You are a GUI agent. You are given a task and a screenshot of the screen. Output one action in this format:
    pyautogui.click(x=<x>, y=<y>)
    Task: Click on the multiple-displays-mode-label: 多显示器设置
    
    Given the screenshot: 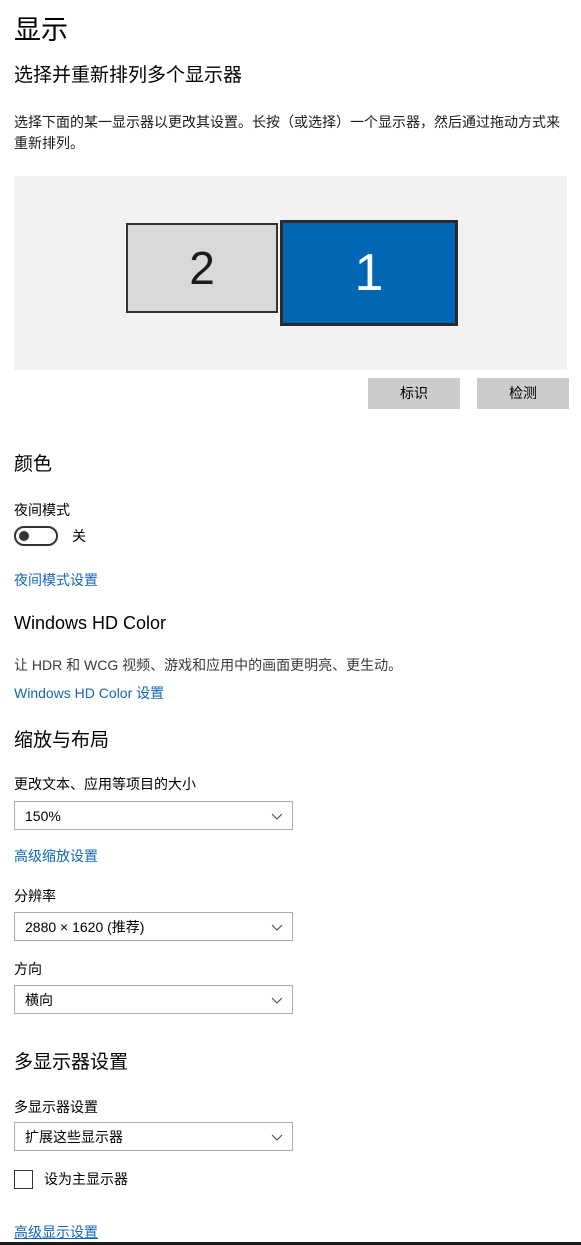 What is the action you would take?
    pyautogui.click(x=56, y=1107)
    